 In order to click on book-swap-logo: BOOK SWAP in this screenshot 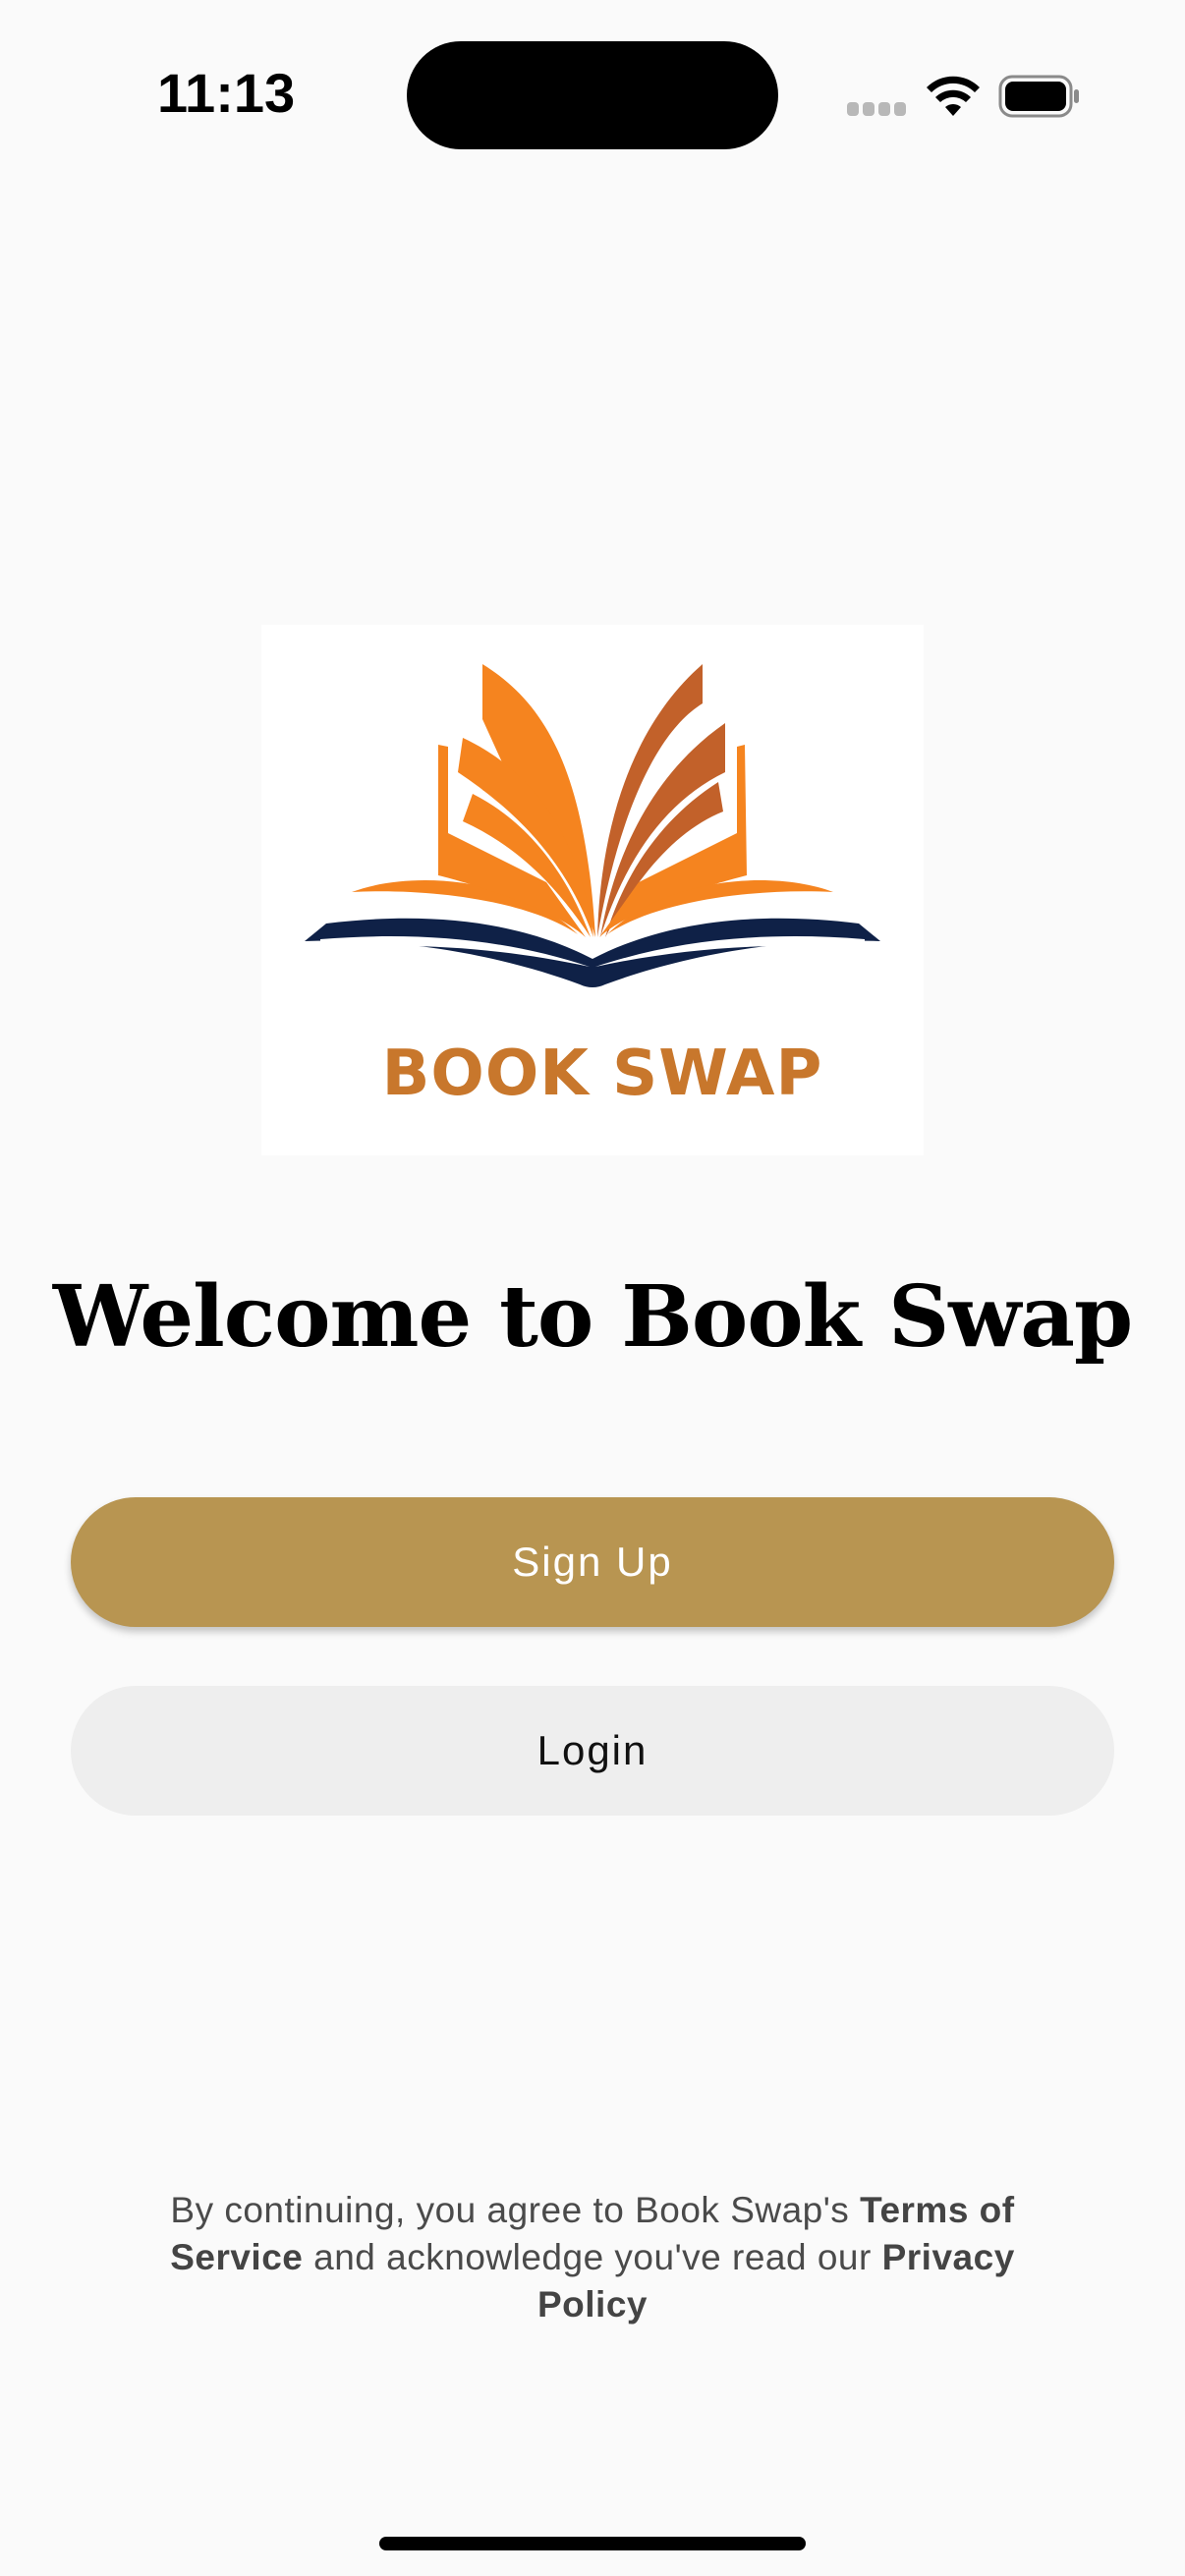, I will do `click(592, 890)`.